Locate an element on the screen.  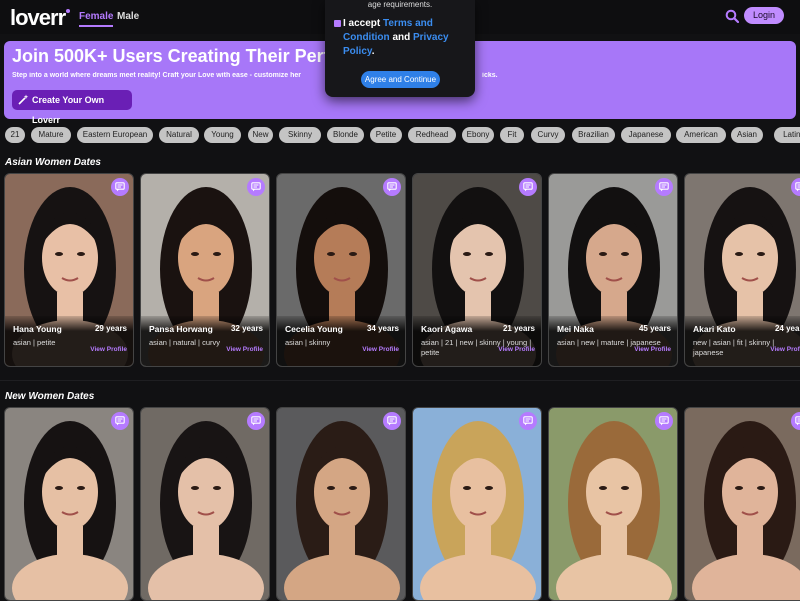
chip-ebony: Ebony is located at coordinates (478, 135).